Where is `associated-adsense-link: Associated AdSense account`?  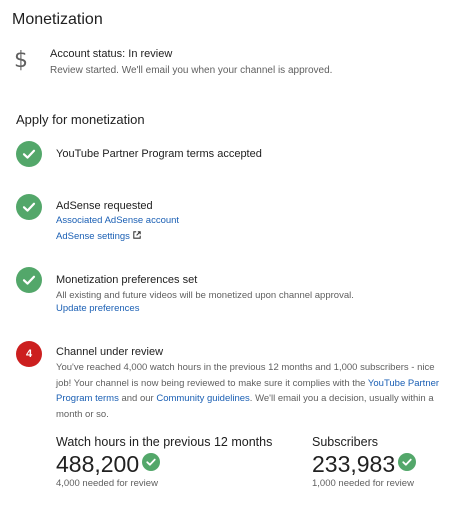 associated-adsense-link: Associated AdSense account is located at coordinates (117, 220).